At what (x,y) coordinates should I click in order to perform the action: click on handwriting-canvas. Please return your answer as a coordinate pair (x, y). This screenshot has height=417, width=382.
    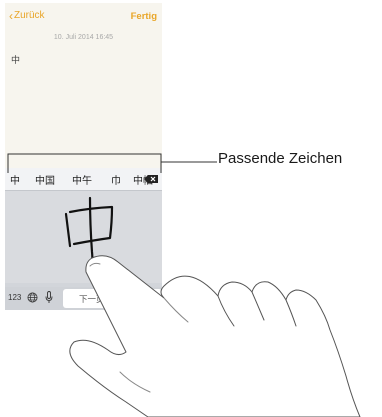
    Looking at the image, I should click on (83, 237).